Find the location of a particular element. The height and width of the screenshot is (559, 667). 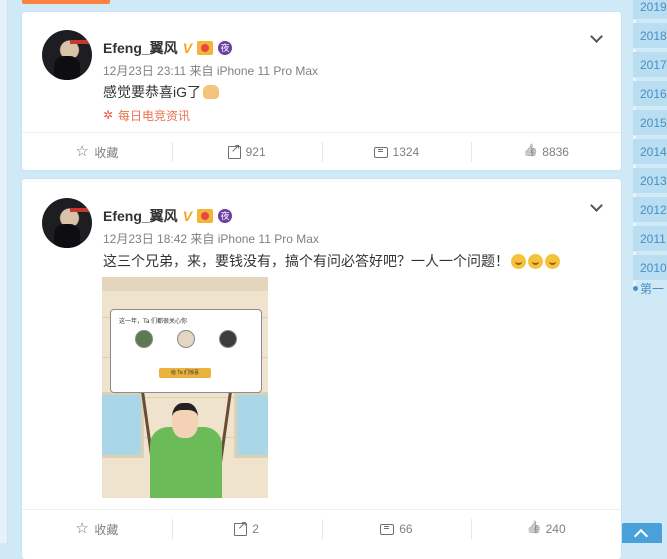

popup-title: 这一年，Ta 们都很关心你 is located at coordinates (153, 322).